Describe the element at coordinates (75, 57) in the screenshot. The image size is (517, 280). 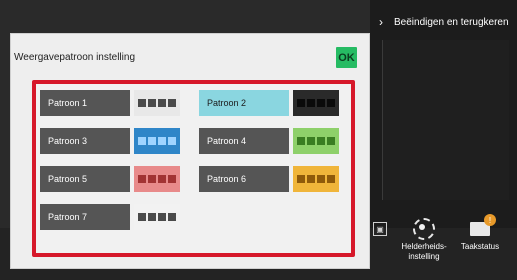
I see `dialog-title: Weergavepatroon instelling` at that location.